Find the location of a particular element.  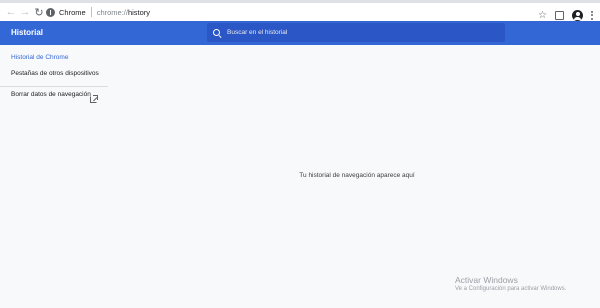

forward-button: → is located at coordinates (25, 12).